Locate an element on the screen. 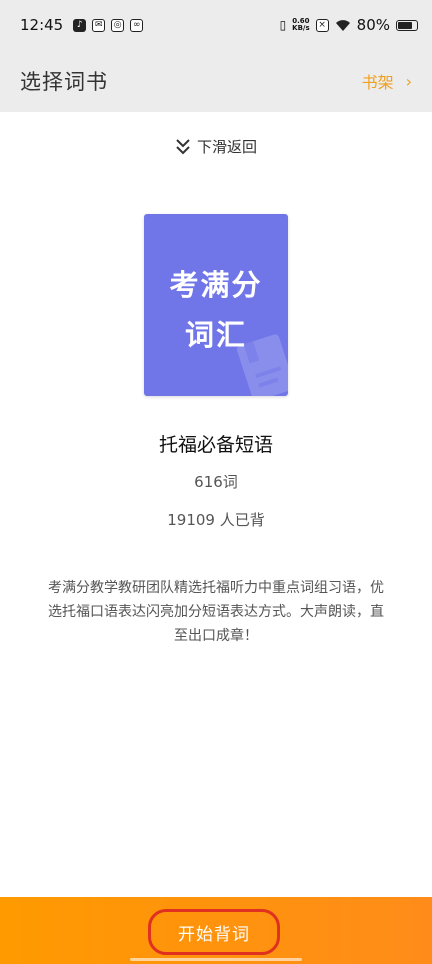  net-speed-unit: KB/s is located at coordinates (301, 28).